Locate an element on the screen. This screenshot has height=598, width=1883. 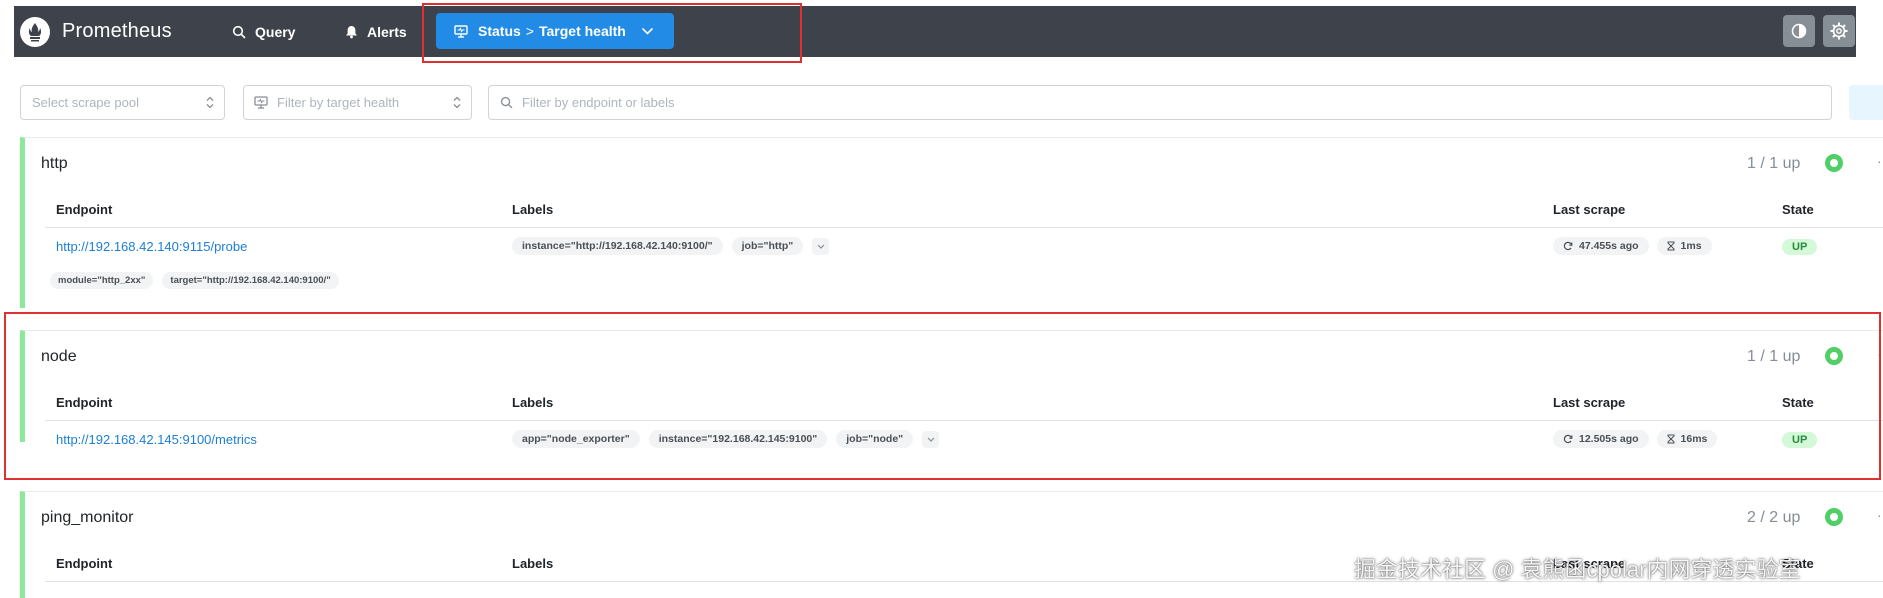
toolbar-button-partial is located at coordinates (1866, 102).